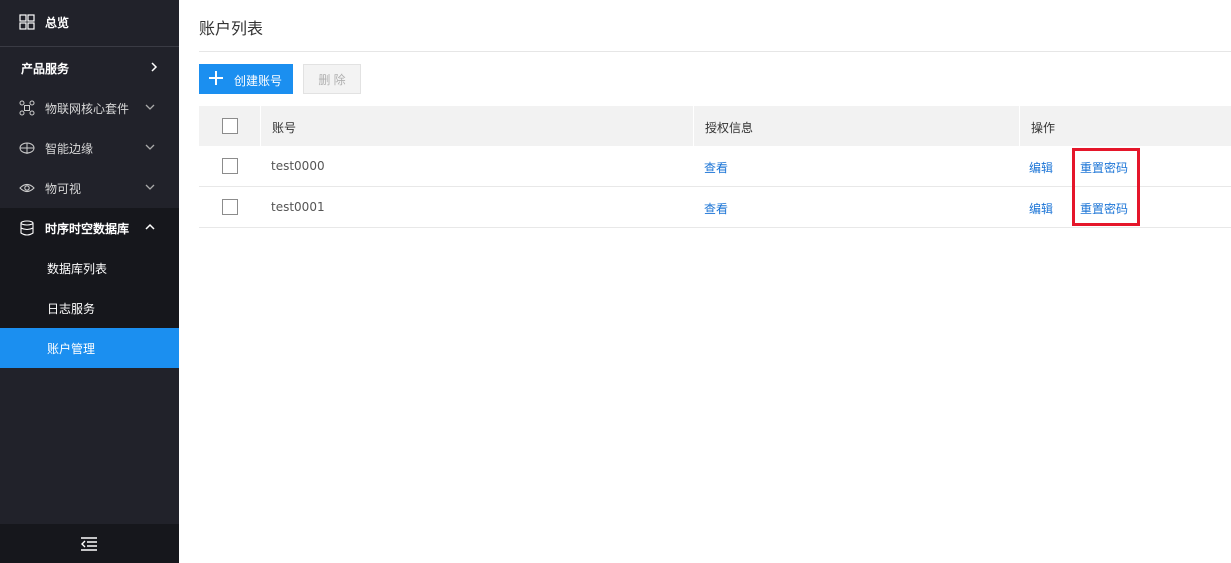 Image resolution: width=1231 pixels, height=563 pixels. What do you see at coordinates (216, 78) in the screenshot?
I see `plus-icon` at bounding box center [216, 78].